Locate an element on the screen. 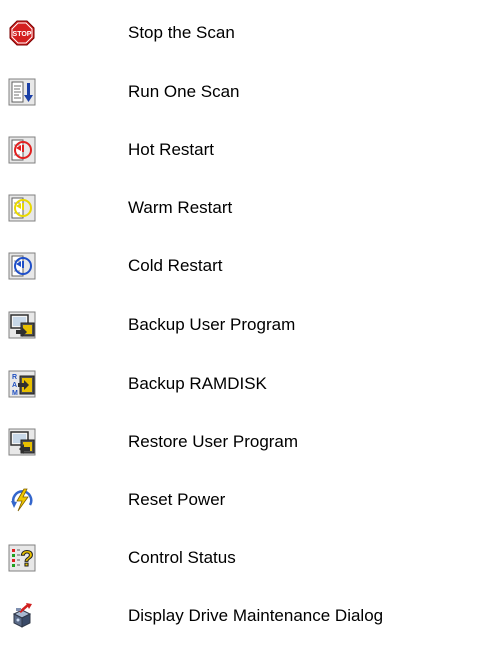  legend-label: Stop the Scan is located at coordinates (181, 32).